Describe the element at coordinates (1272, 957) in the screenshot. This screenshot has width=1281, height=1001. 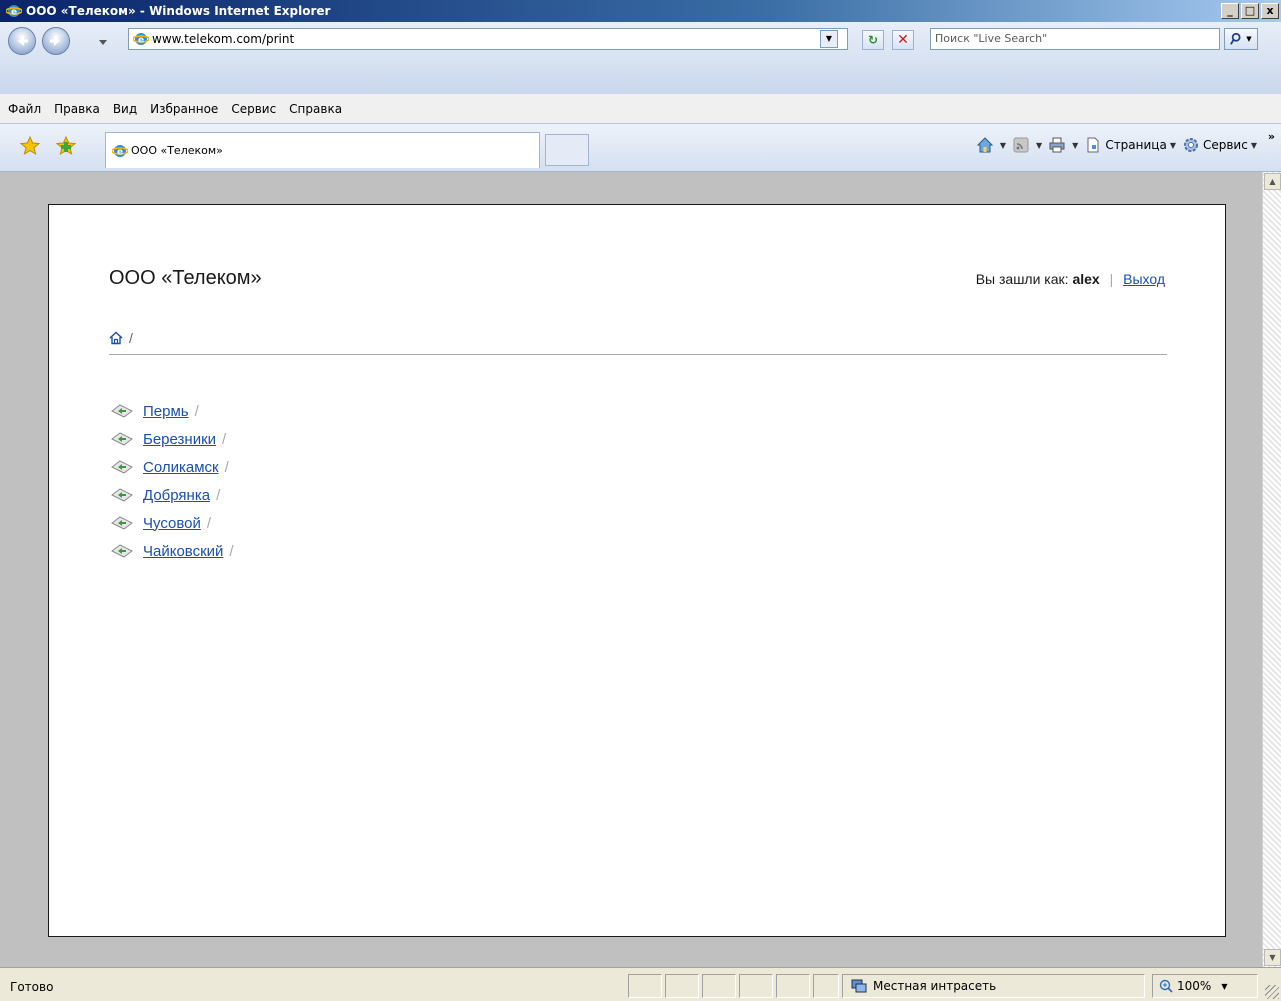
I see `scroll-down-button: ▼` at that location.